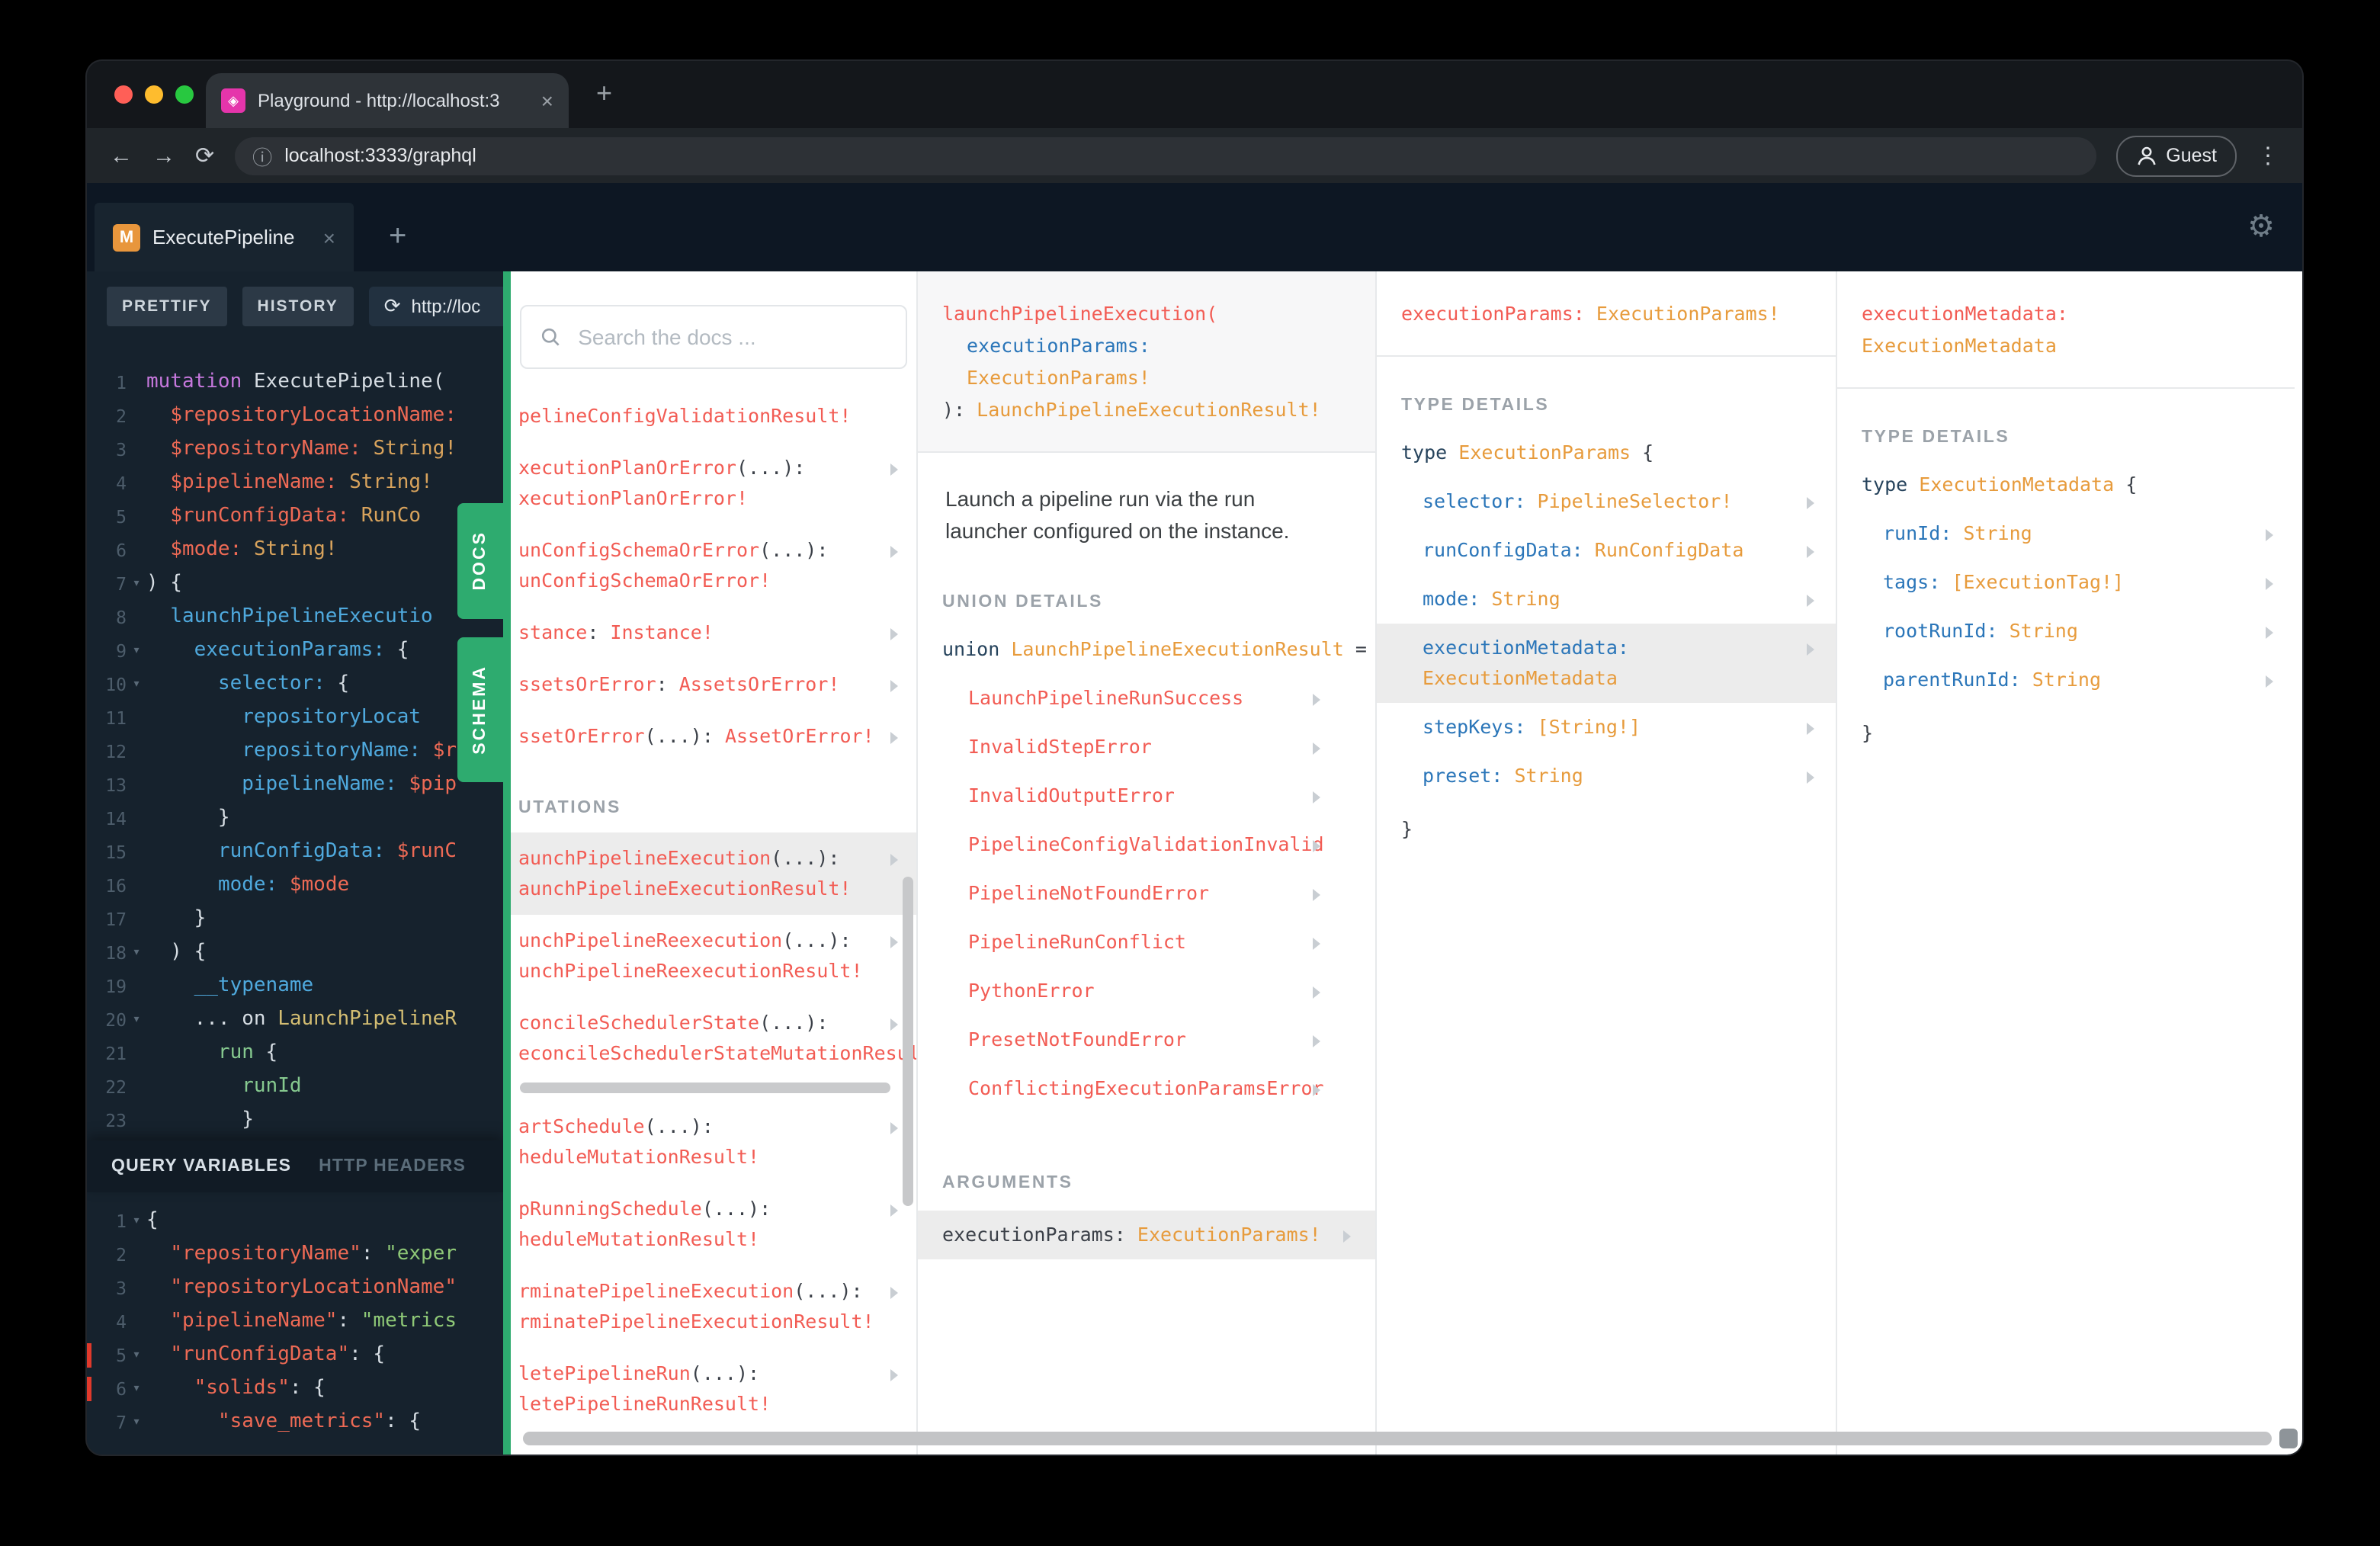 This screenshot has width=2380, height=1546. What do you see at coordinates (435, 306) in the screenshot?
I see `endpoint-input: ⟳ http://loc` at bounding box center [435, 306].